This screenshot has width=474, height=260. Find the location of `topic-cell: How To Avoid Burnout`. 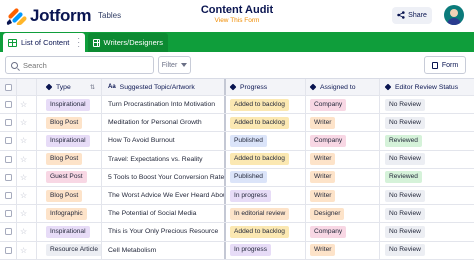

topic-cell: How To Avoid Burnout is located at coordinates (164, 141).